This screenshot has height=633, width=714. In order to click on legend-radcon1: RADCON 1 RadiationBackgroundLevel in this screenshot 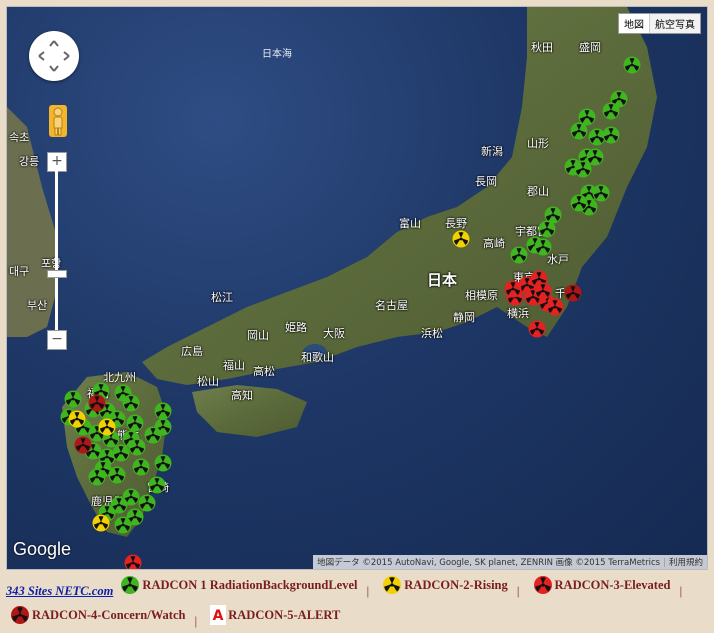, I will do `click(237, 585)`.